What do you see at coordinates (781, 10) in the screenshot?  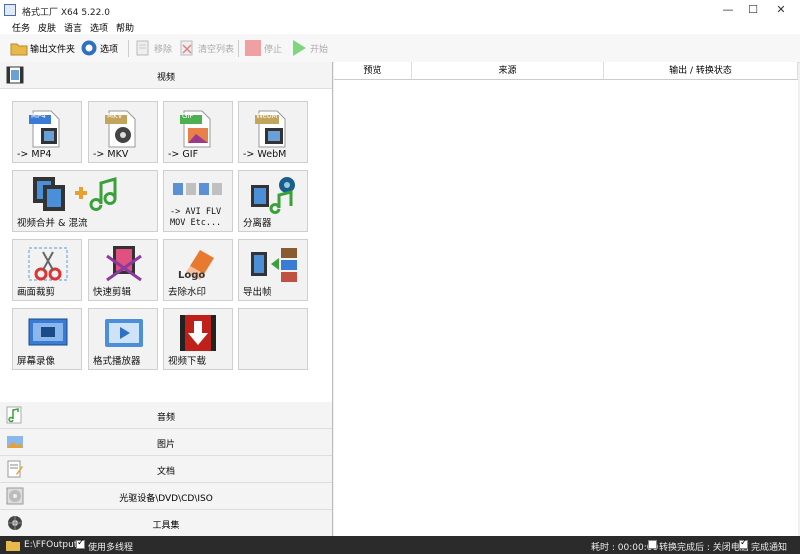 I see `close-button: ✕` at bounding box center [781, 10].